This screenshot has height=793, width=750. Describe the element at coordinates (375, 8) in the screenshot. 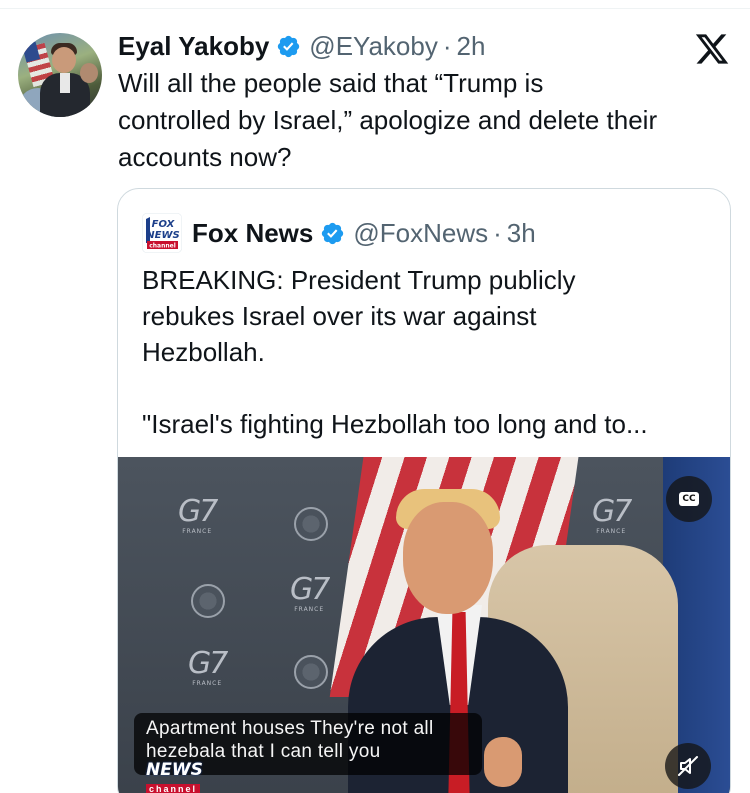

I see `top-divider` at that location.